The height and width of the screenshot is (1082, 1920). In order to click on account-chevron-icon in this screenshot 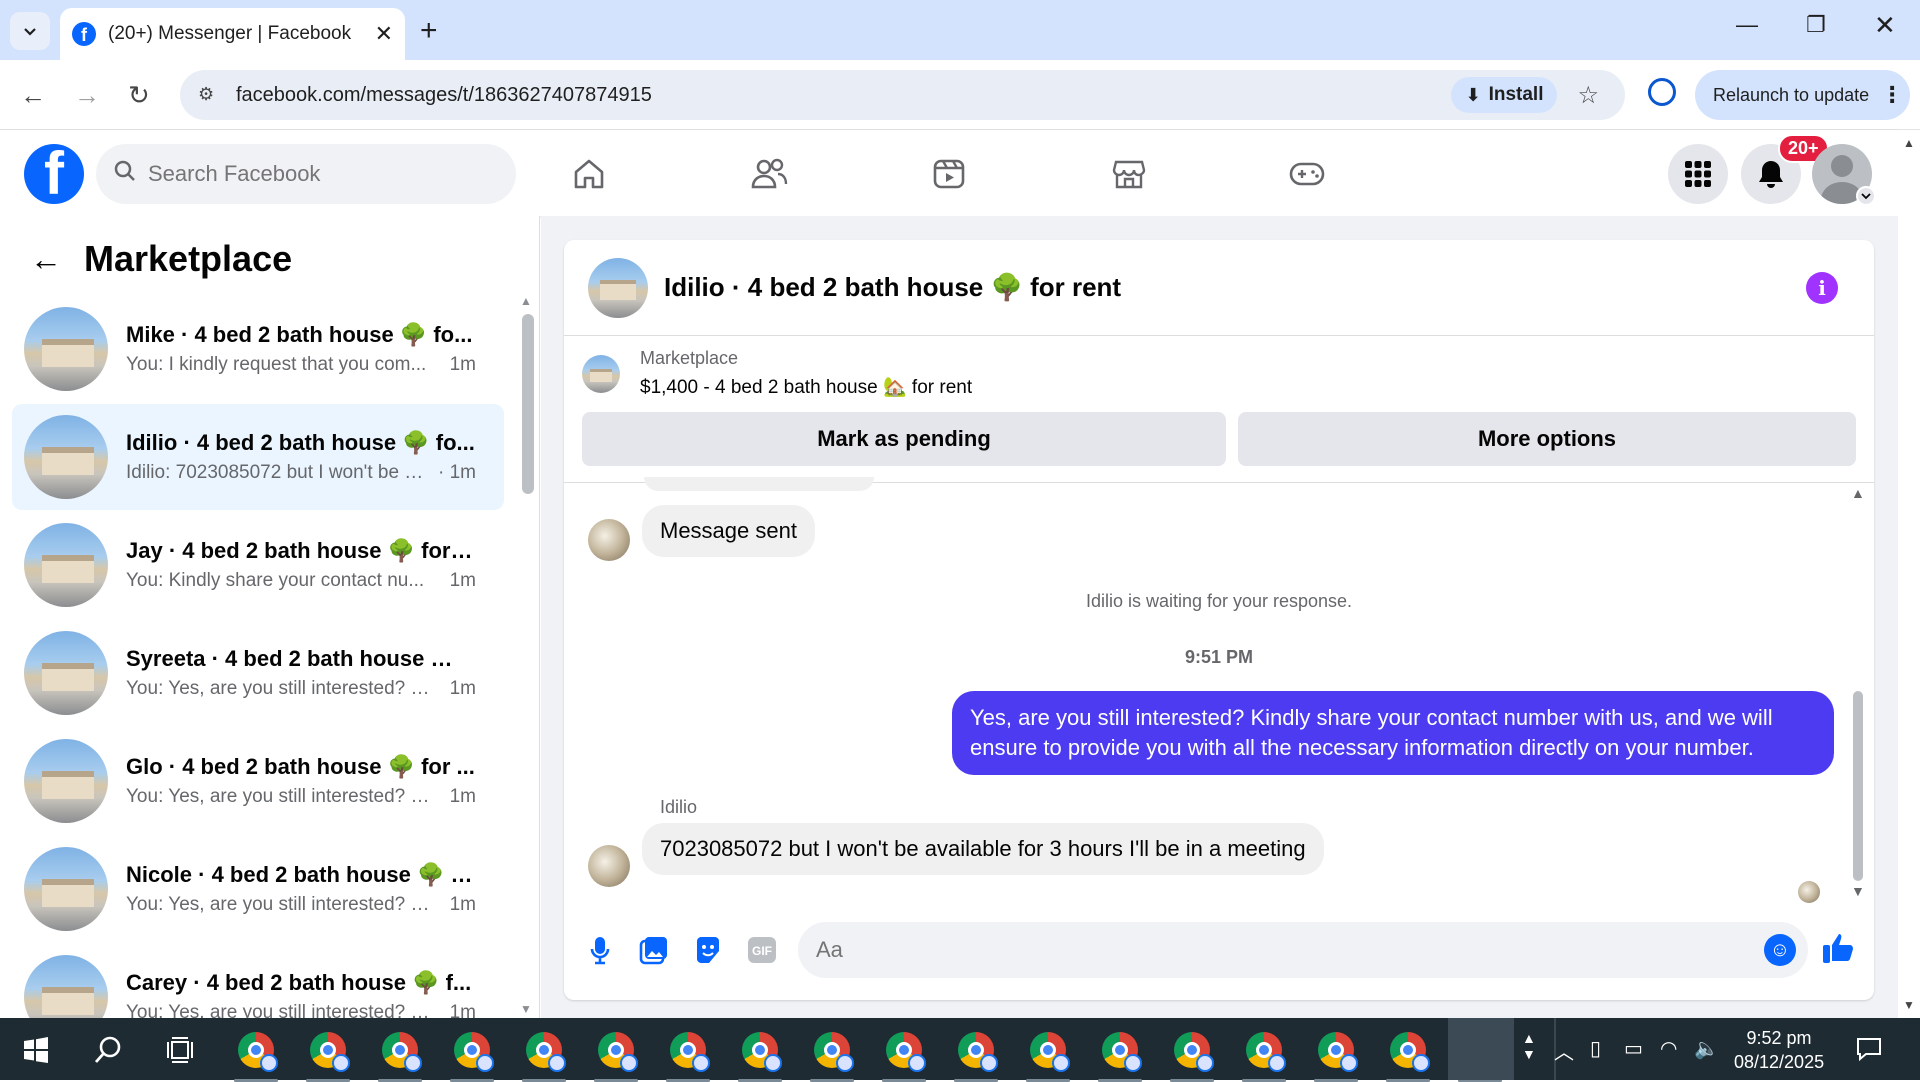, I will do `click(1866, 196)`.